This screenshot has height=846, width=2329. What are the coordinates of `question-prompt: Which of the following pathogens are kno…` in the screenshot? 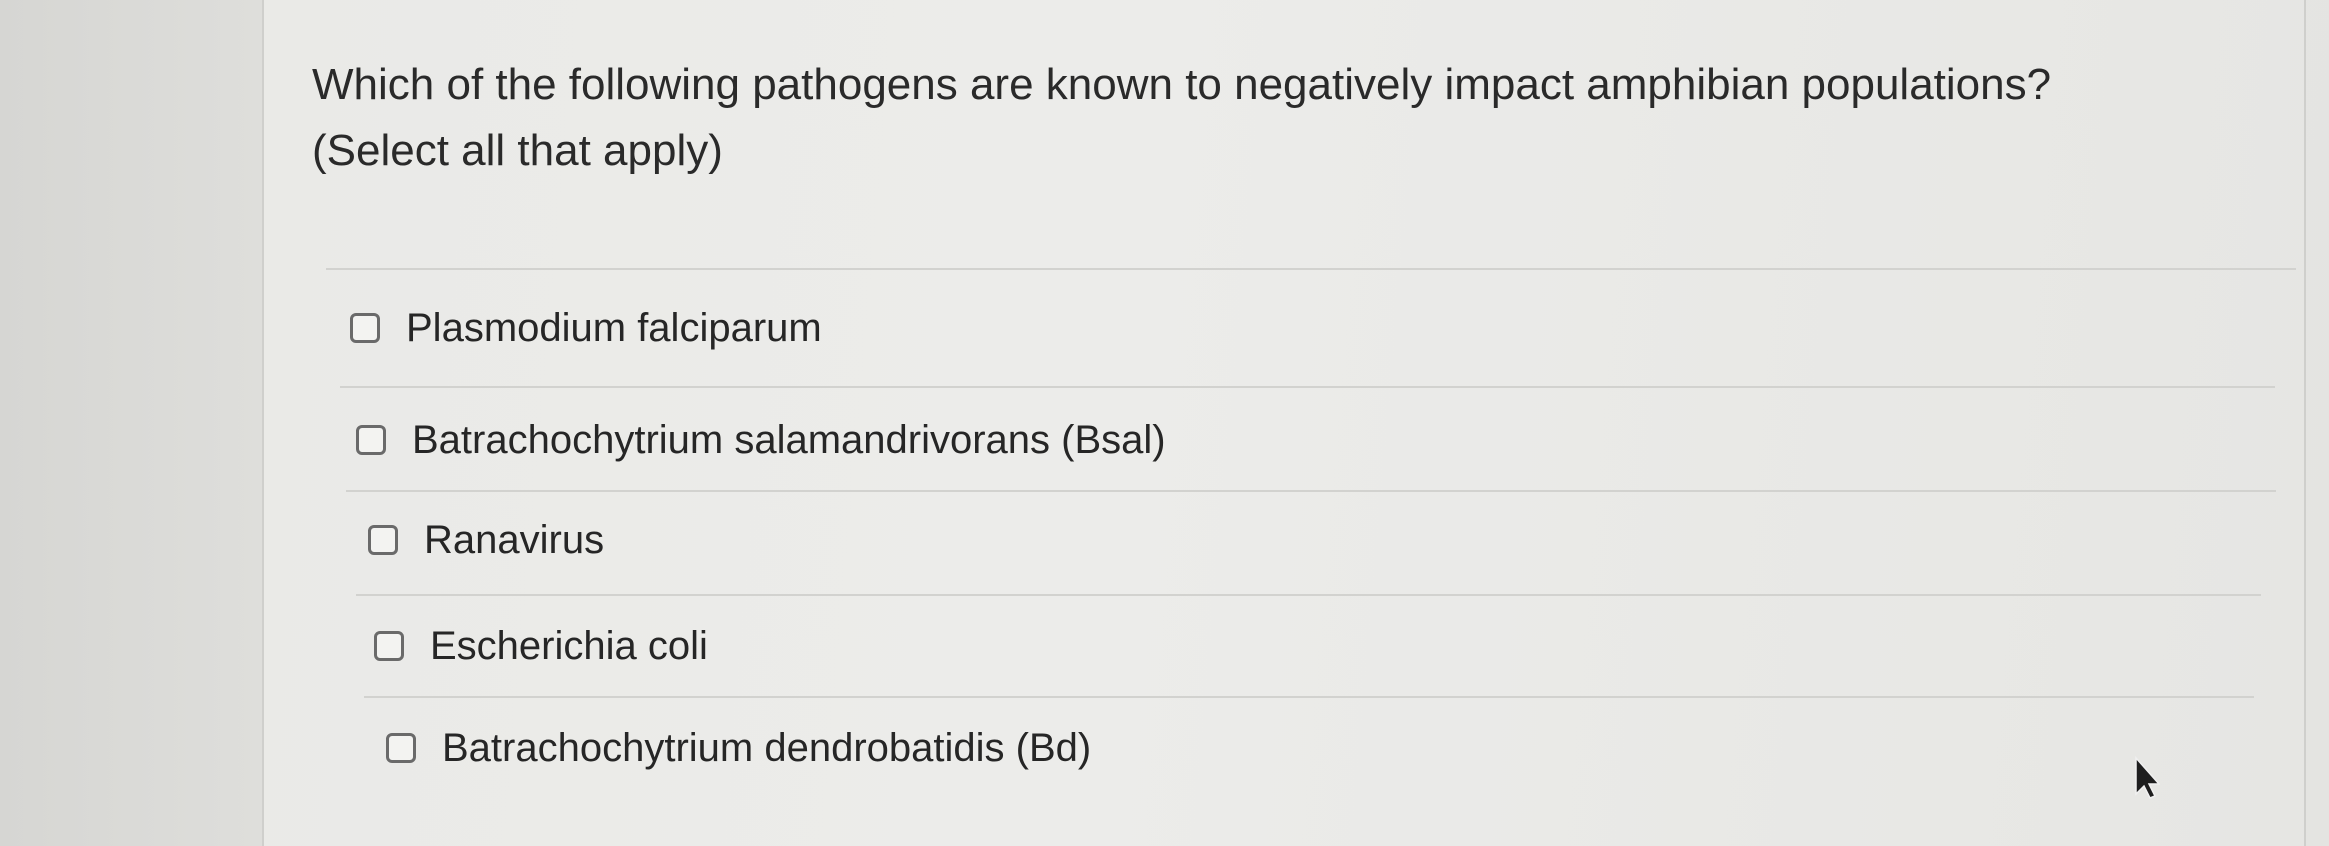 It's located at (1182, 84).